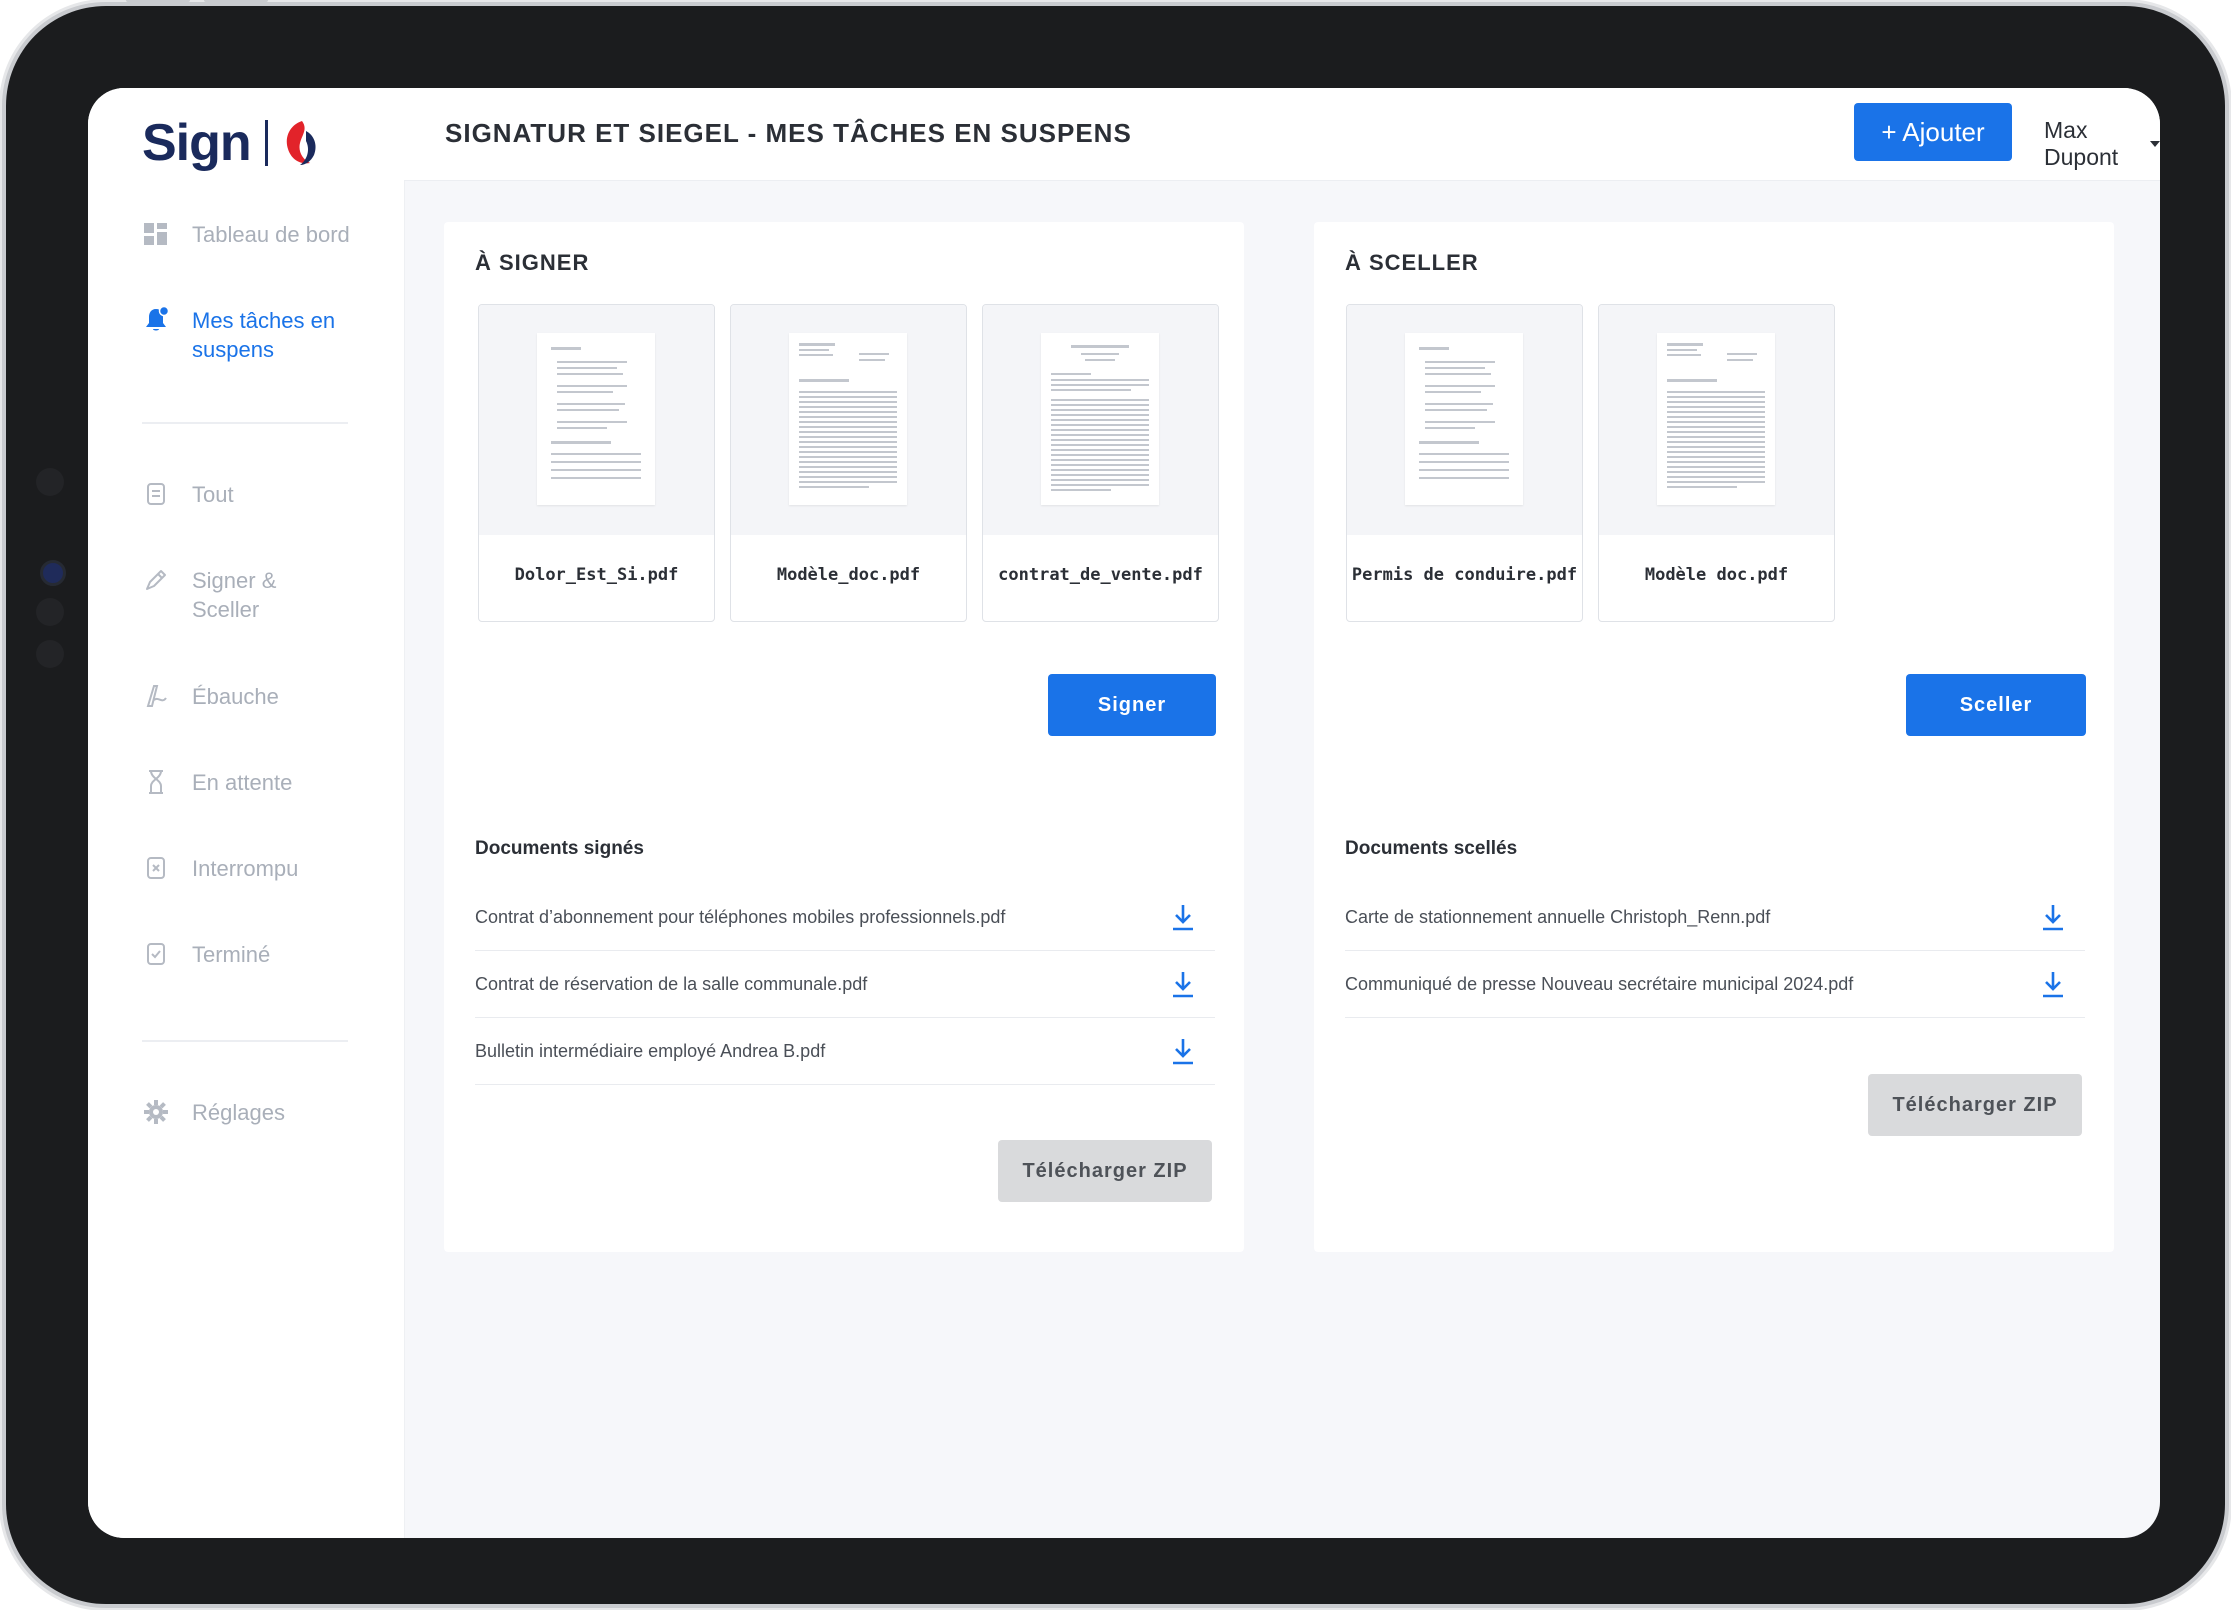 This screenshot has height=1610, width=2231. What do you see at coordinates (596, 575) in the screenshot?
I see `document-name: Dolor_Est_Si.pdf` at bounding box center [596, 575].